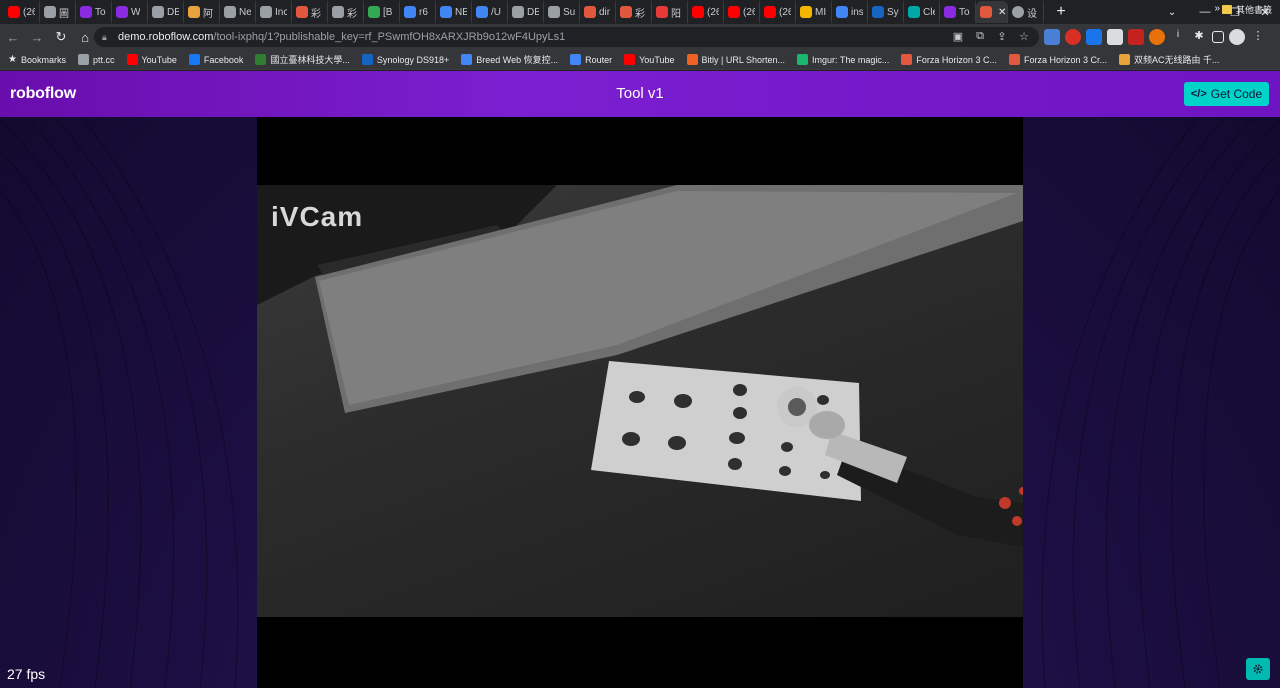 This screenshot has width=1280, height=688. What do you see at coordinates (886, 12) in the screenshot?
I see `browser-tab: Sy` at bounding box center [886, 12].